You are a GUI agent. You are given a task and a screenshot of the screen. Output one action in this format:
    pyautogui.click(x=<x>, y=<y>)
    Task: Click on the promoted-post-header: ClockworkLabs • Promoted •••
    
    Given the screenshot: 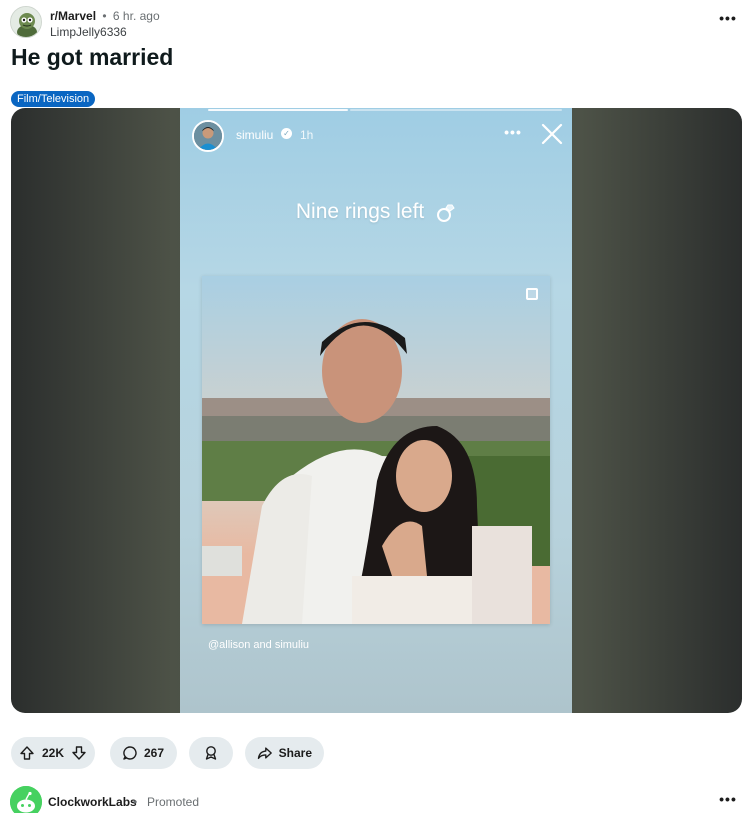 What is the action you would take?
    pyautogui.click(x=375, y=799)
    